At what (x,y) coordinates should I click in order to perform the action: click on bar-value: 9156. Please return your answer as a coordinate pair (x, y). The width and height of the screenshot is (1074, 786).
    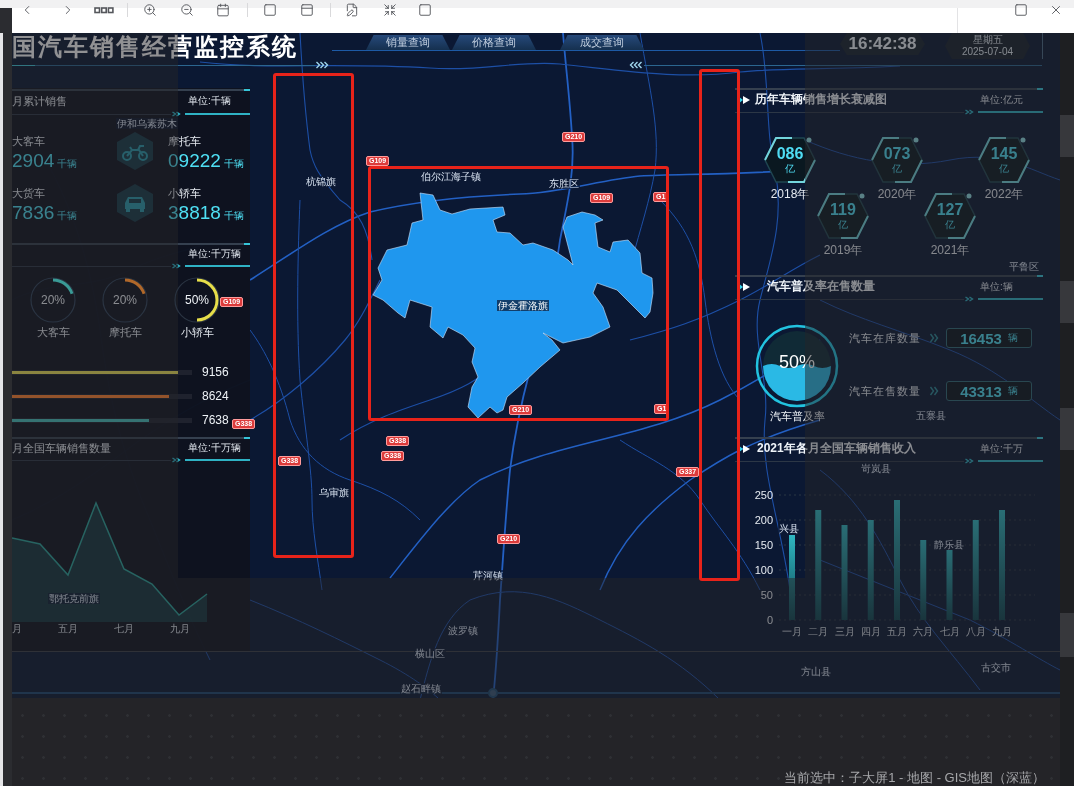
    Looking at the image, I should click on (215, 372).